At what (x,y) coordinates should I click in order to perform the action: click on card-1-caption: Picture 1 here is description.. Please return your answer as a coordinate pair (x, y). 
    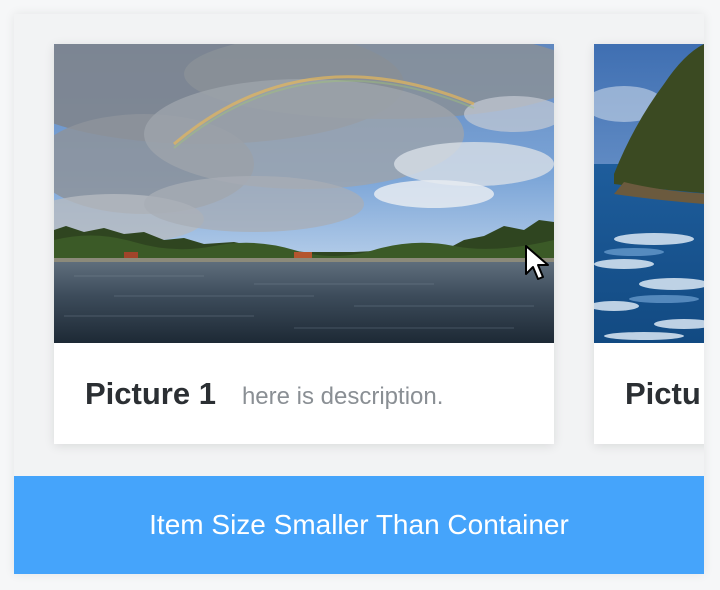
    Looking at the image, I should click on (304, 393).